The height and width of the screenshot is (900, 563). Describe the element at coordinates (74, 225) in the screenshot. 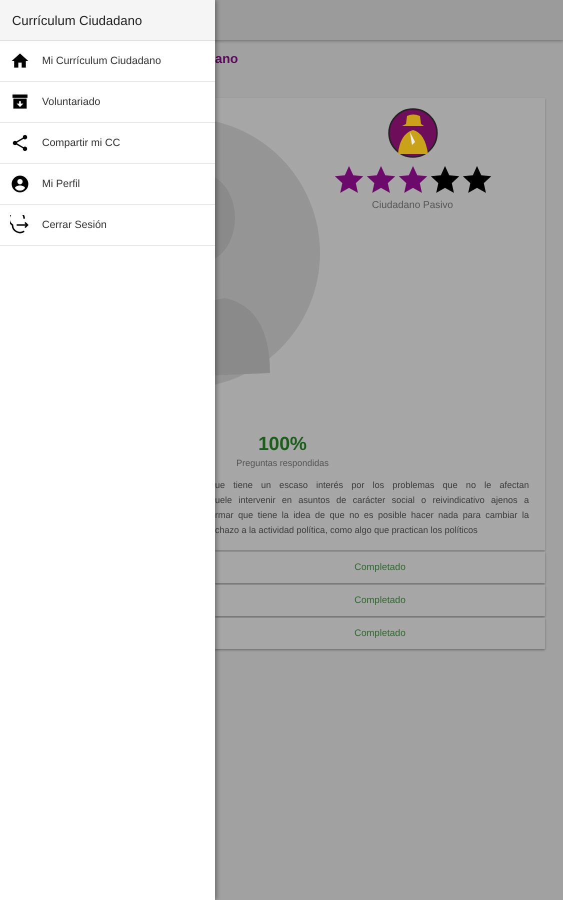

I see `drawer-item-label: Cerrar Sesión` at that location.